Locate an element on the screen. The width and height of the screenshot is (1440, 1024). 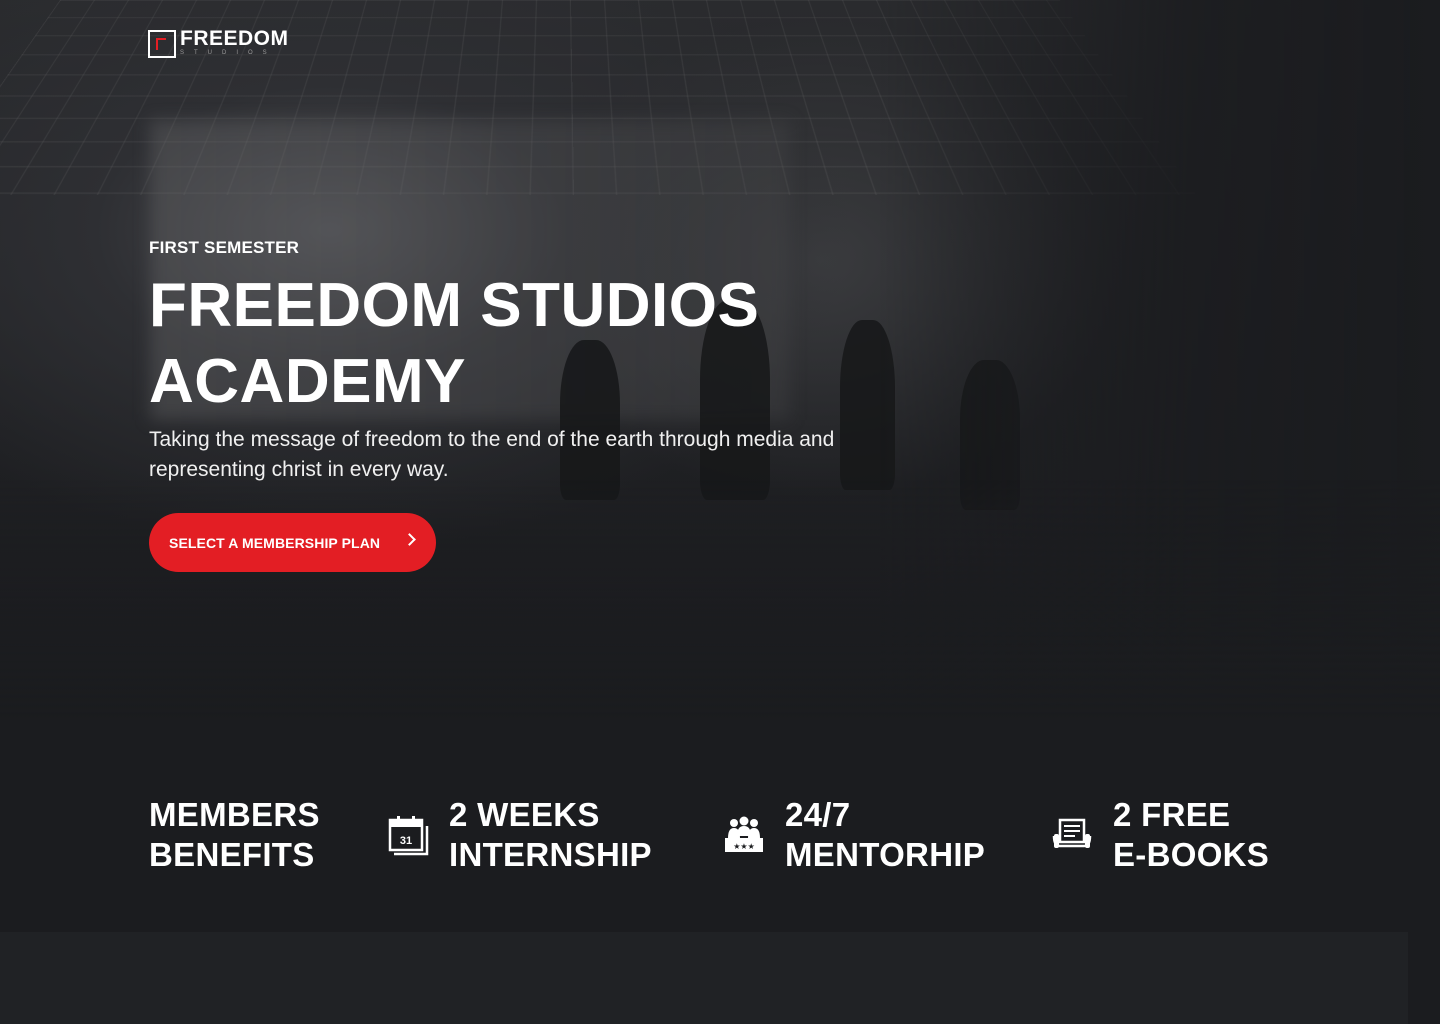
benefit-internship-line2: INTERNSHIP is located at coordinates (550, 854).